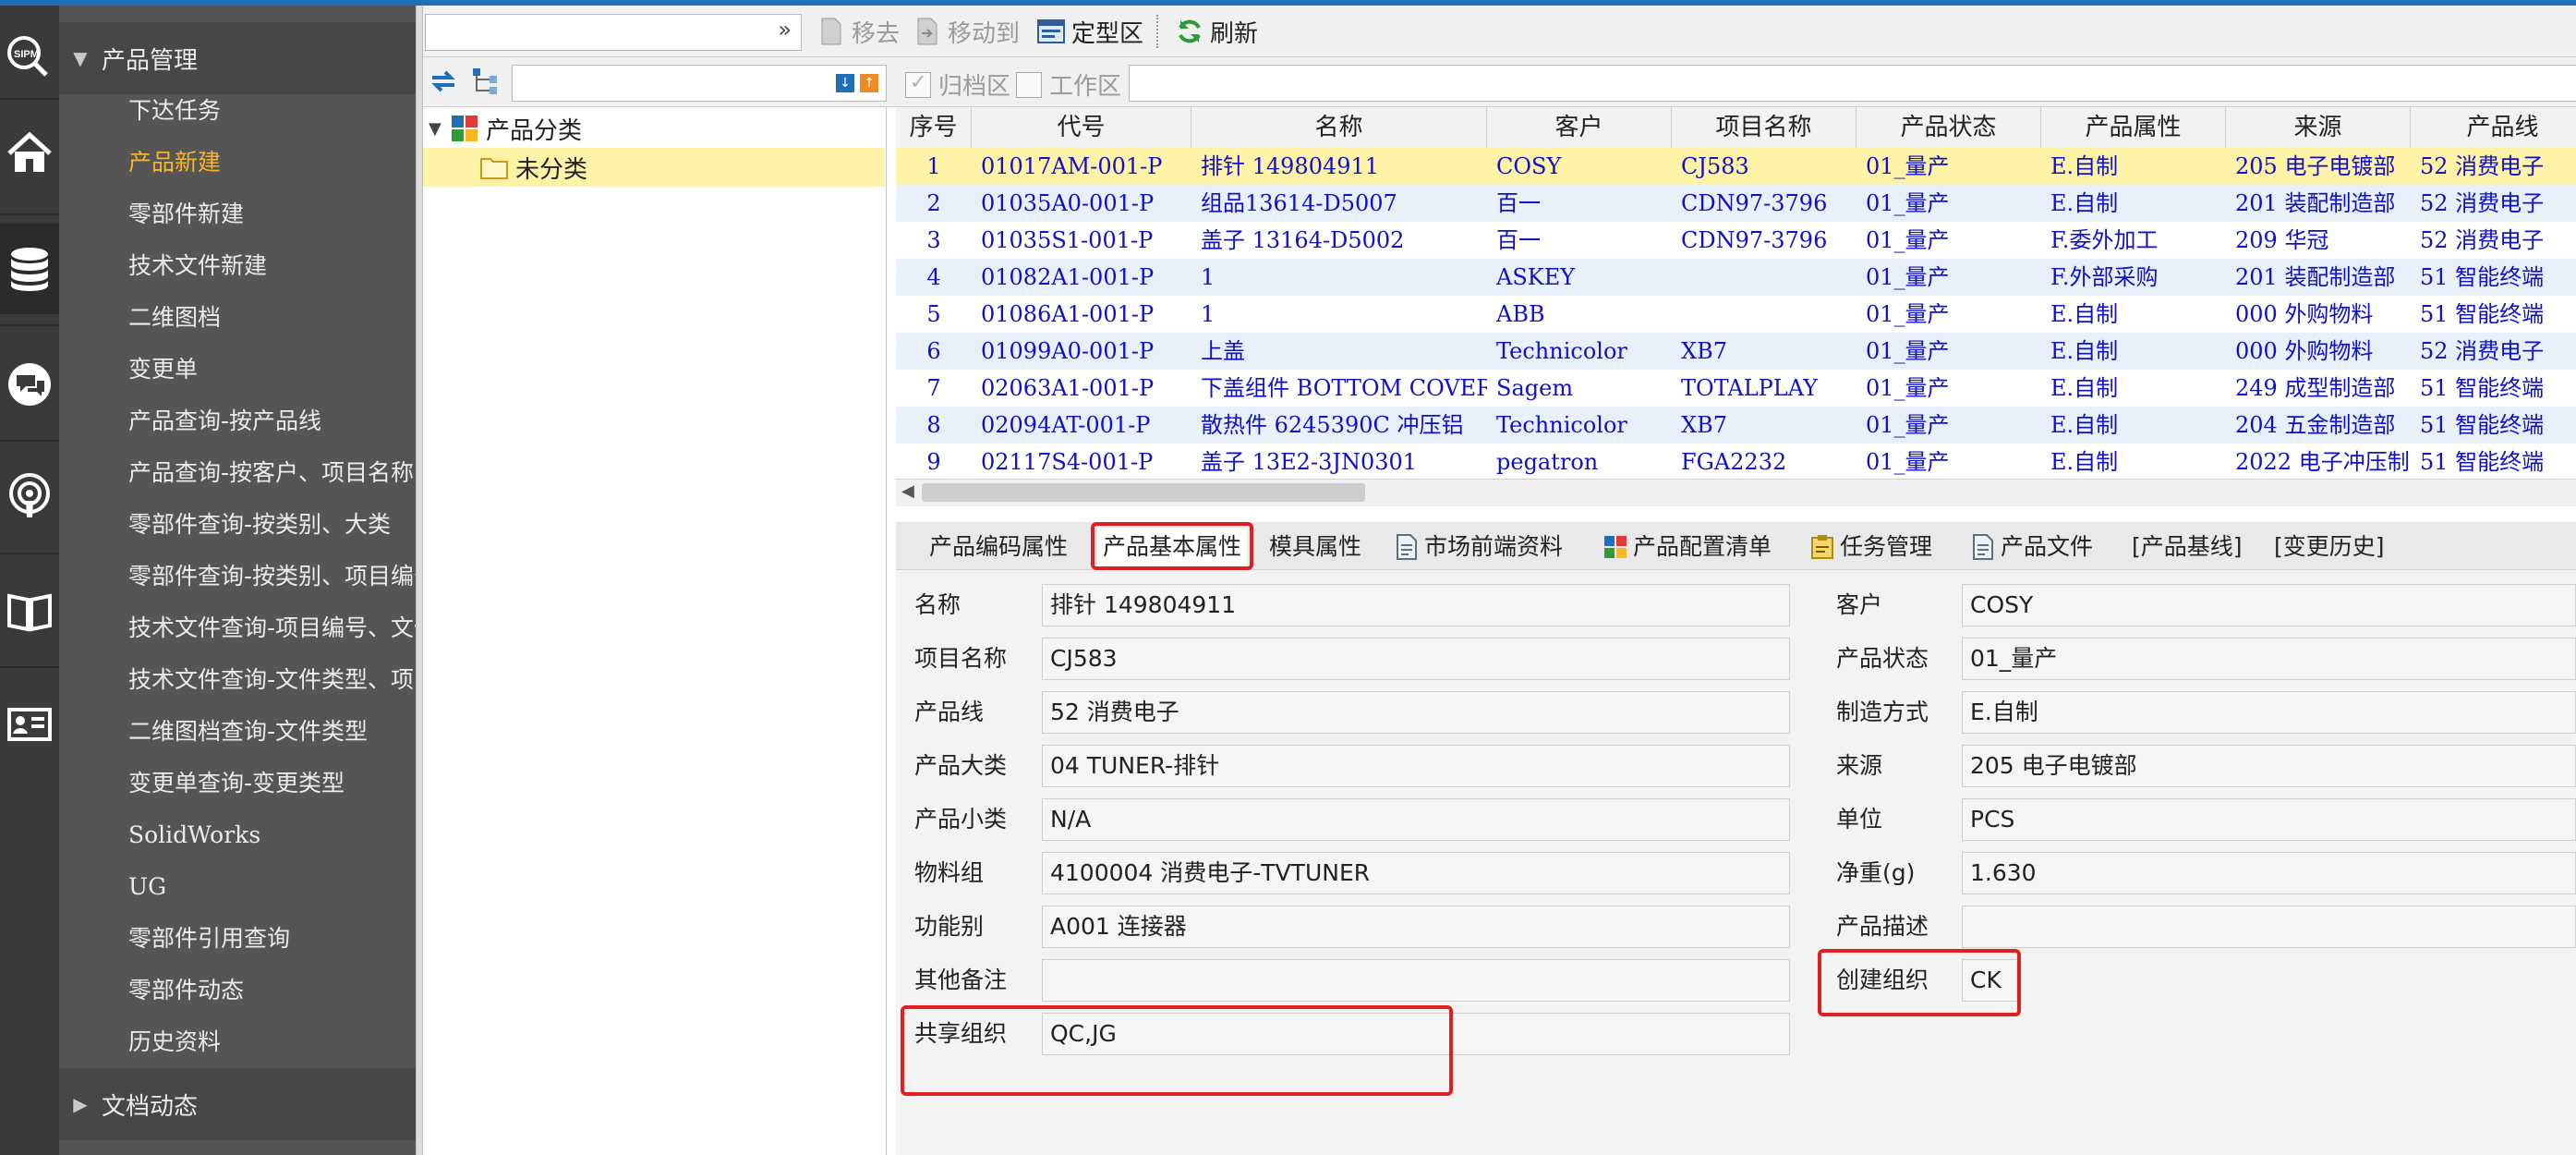 The width and height of the screenshot is (2576, 1155). What do you see at coordinates (845, 83) in the screenshot?
I see `arrow-down-blue-icon: ↓` at bounding box center [845, 83].